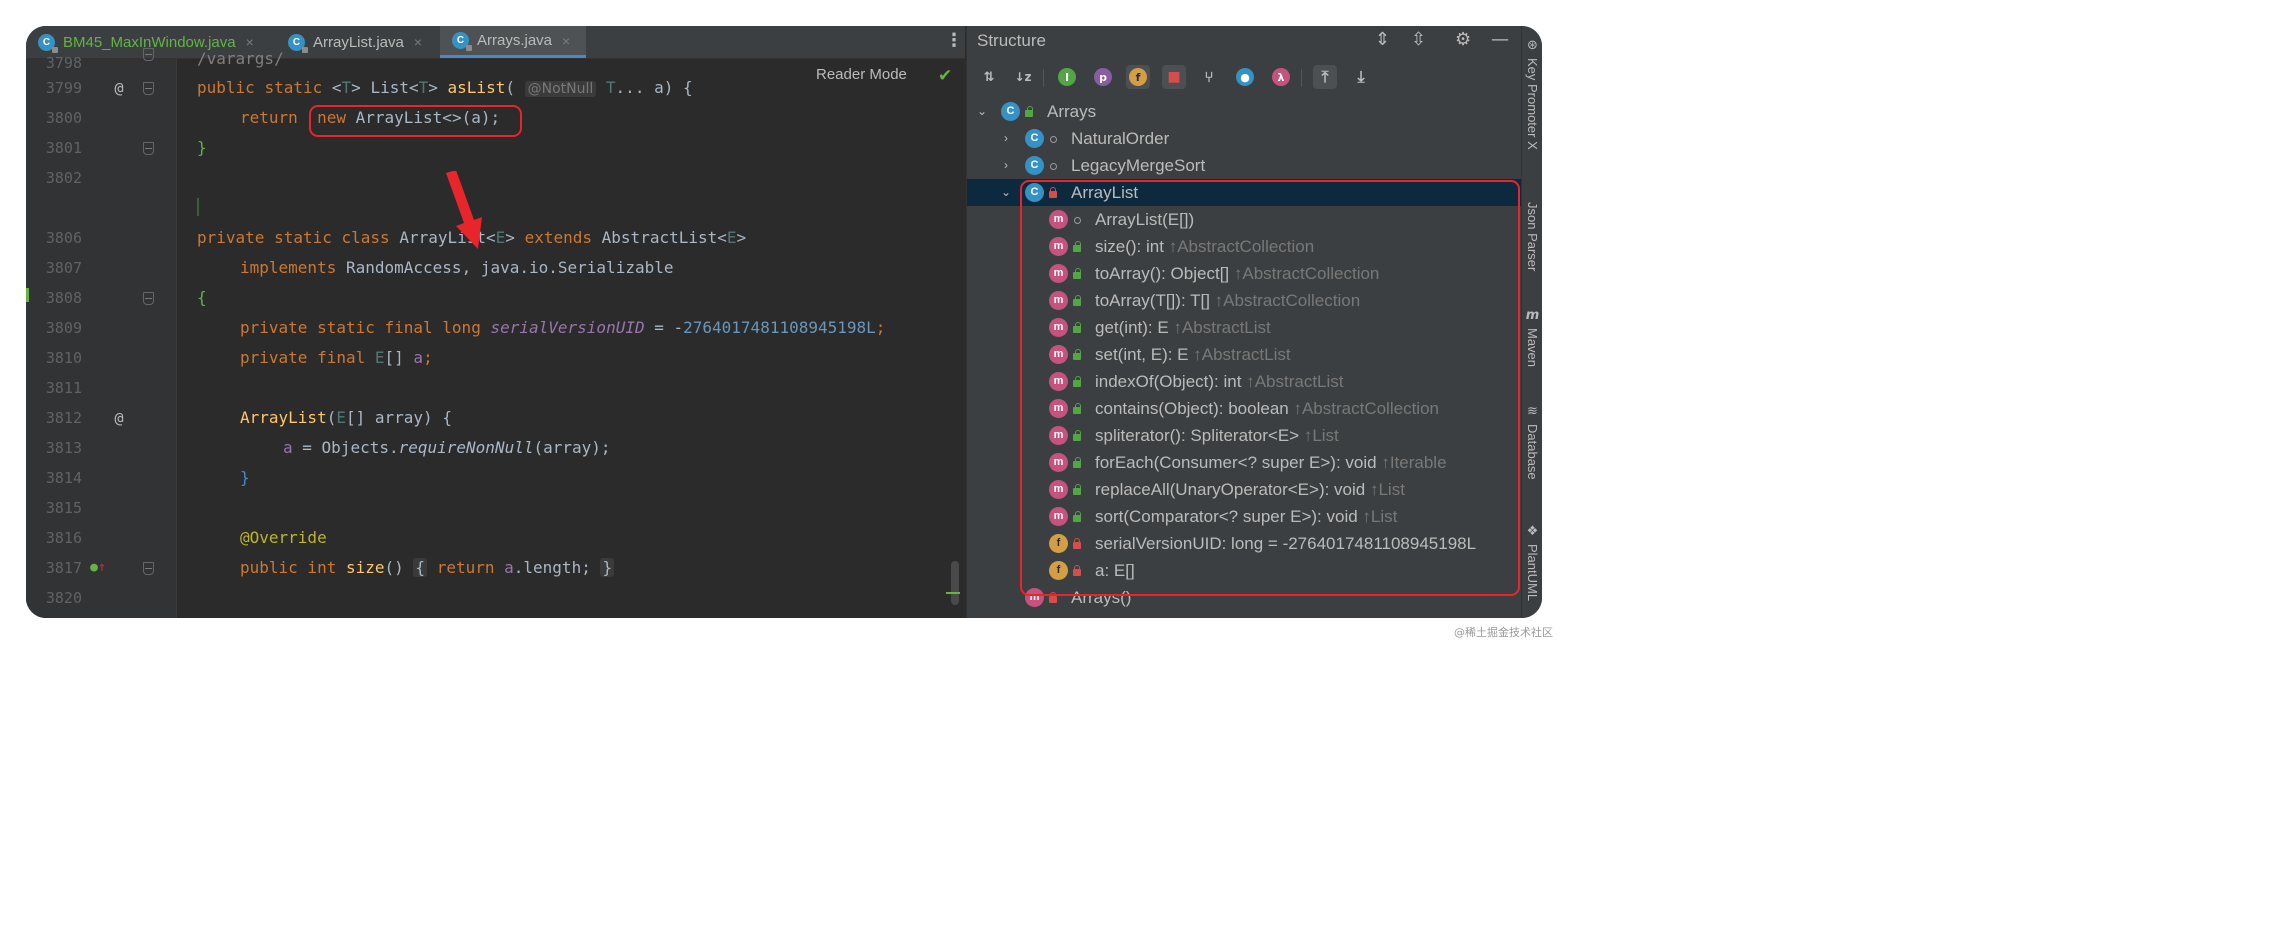  Describe the element at coordinates (989, 77) in the screenshot. I see `sort-by-visibility-icon: ⇅` at that location.